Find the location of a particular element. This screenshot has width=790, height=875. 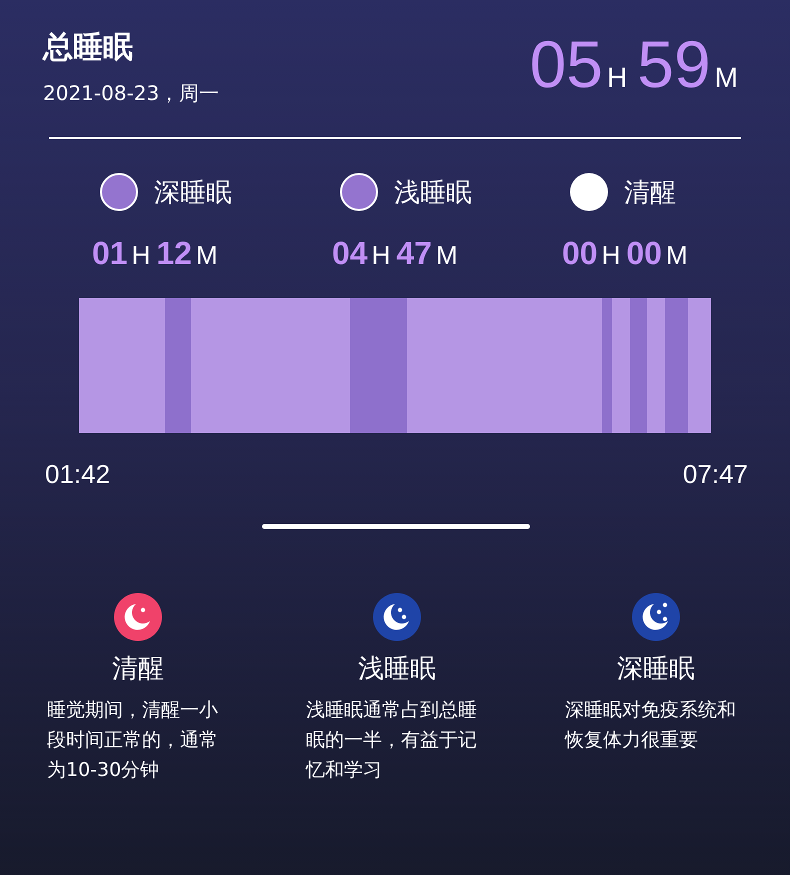

card-title: 清醒 is located at coordinates (138, 669).